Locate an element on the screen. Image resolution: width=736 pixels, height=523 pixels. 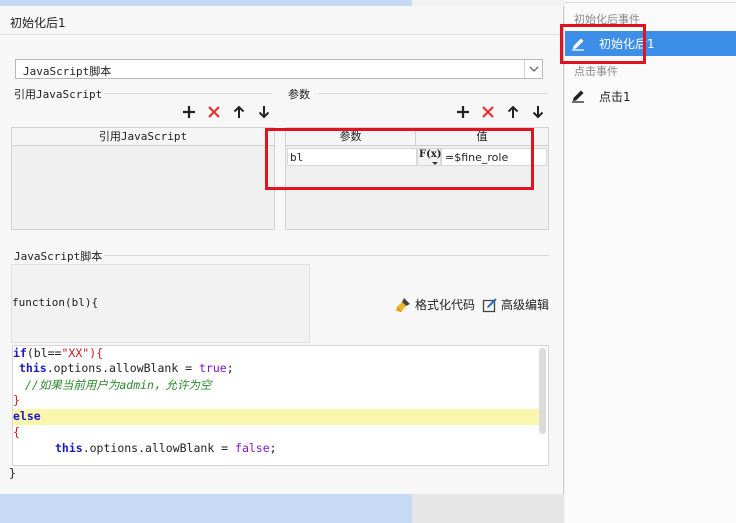
advanced-edit-button: 高级编辑 is located at coordinates (515, 304).